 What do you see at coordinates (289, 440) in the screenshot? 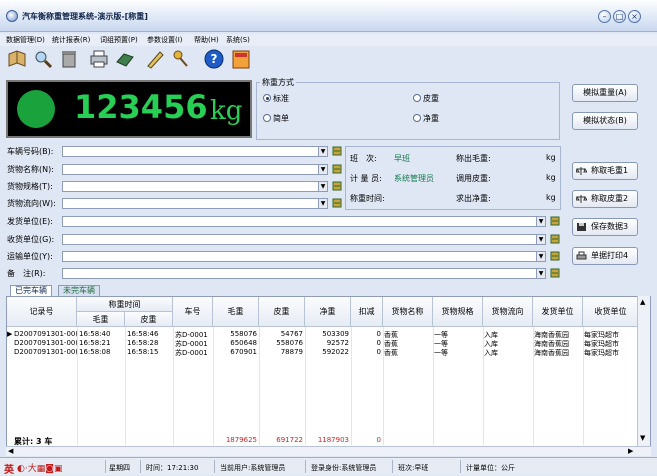
I see `total-tare: 691722` at bounding box center [289, 440].